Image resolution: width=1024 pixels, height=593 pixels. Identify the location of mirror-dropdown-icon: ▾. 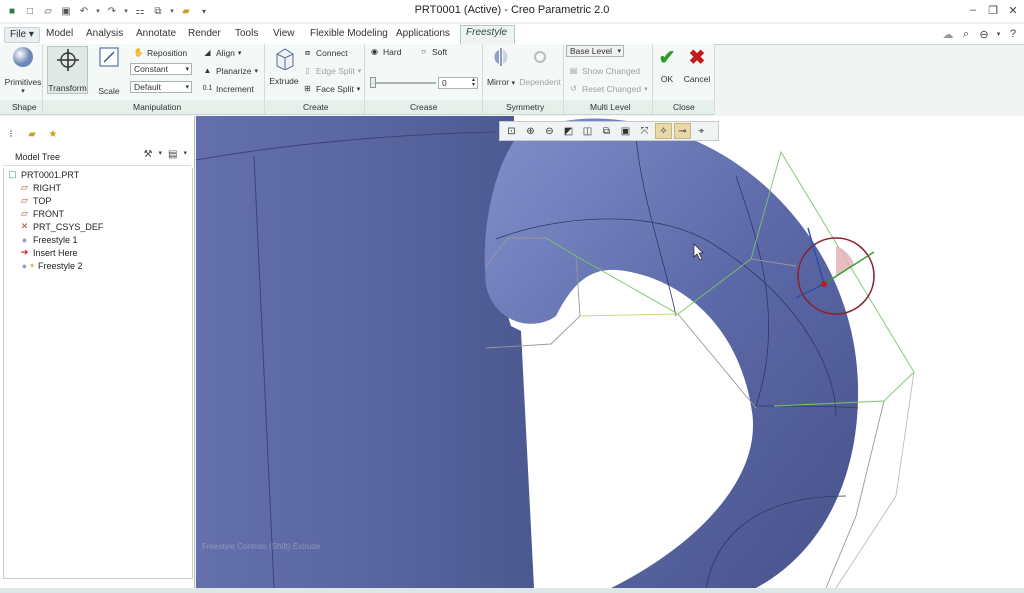
(513, 83).